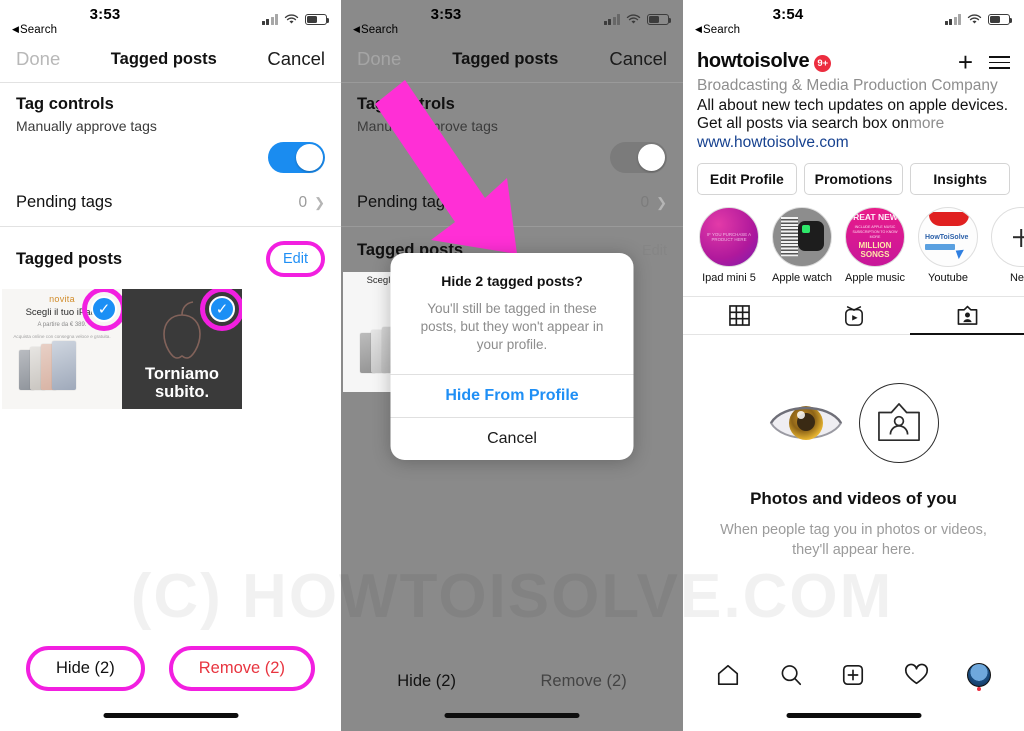 The width and height of the screenshot is (1024, 731). Describe the element at coordinates (1016, 278) in the screenshot. I see `highlight-label: New` at that location.